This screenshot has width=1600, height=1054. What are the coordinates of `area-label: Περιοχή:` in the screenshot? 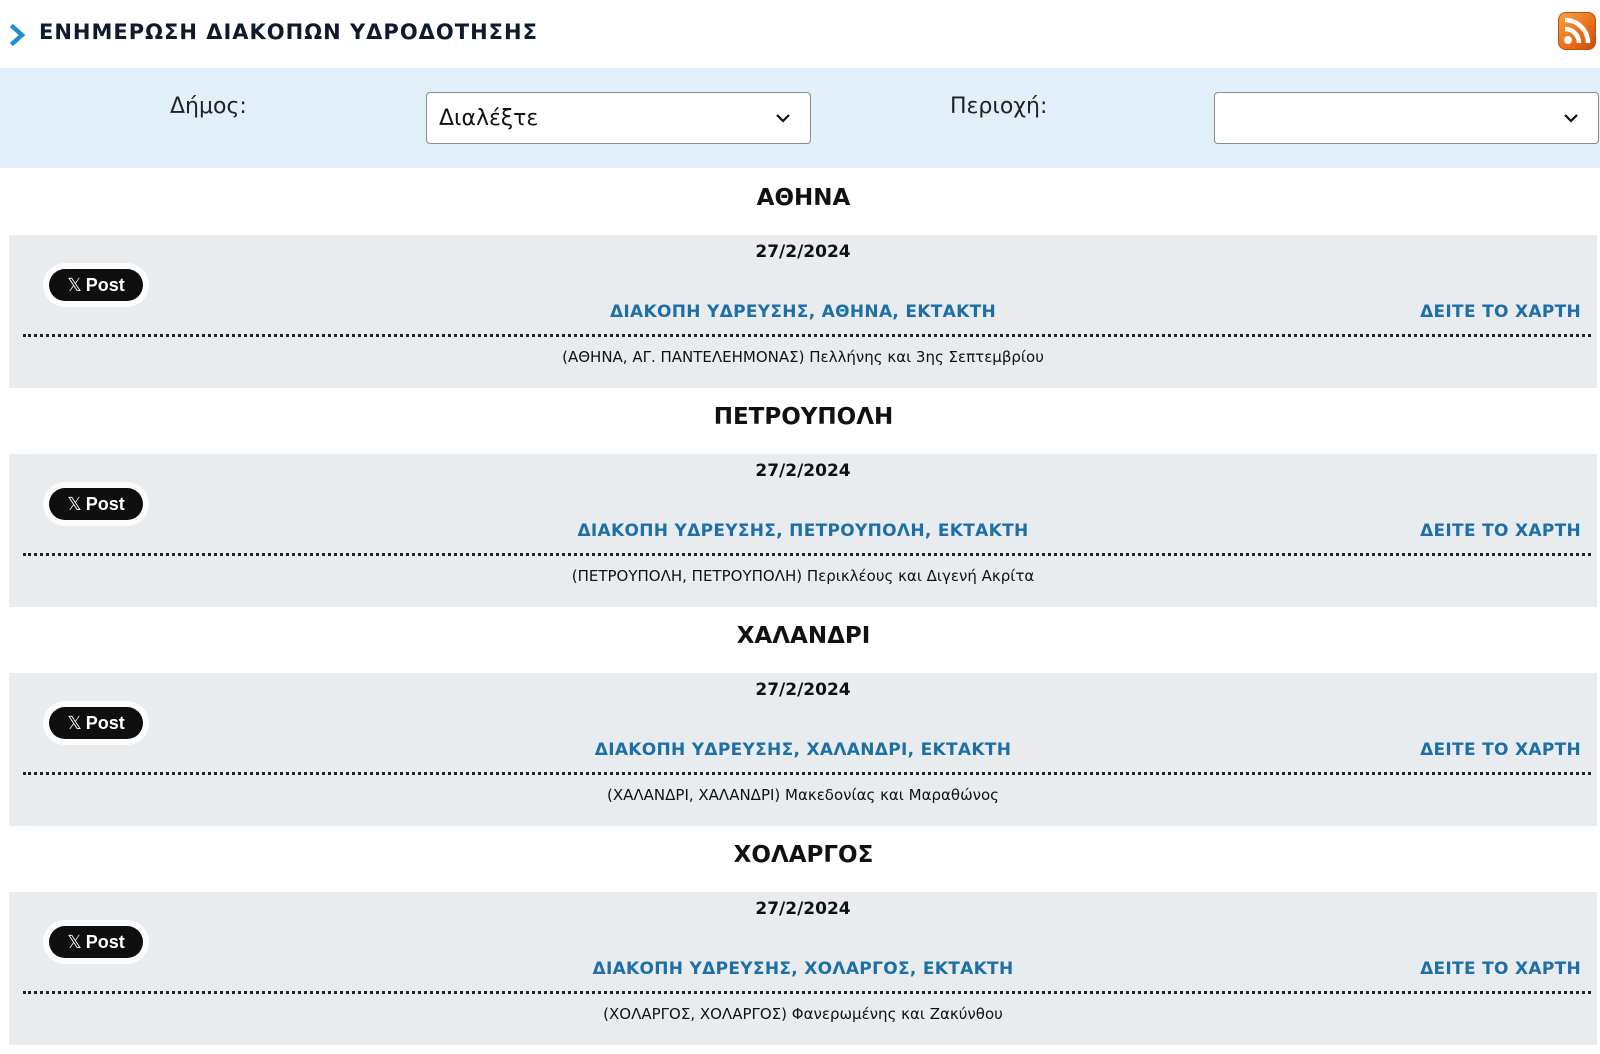 It's located at (999, 106).